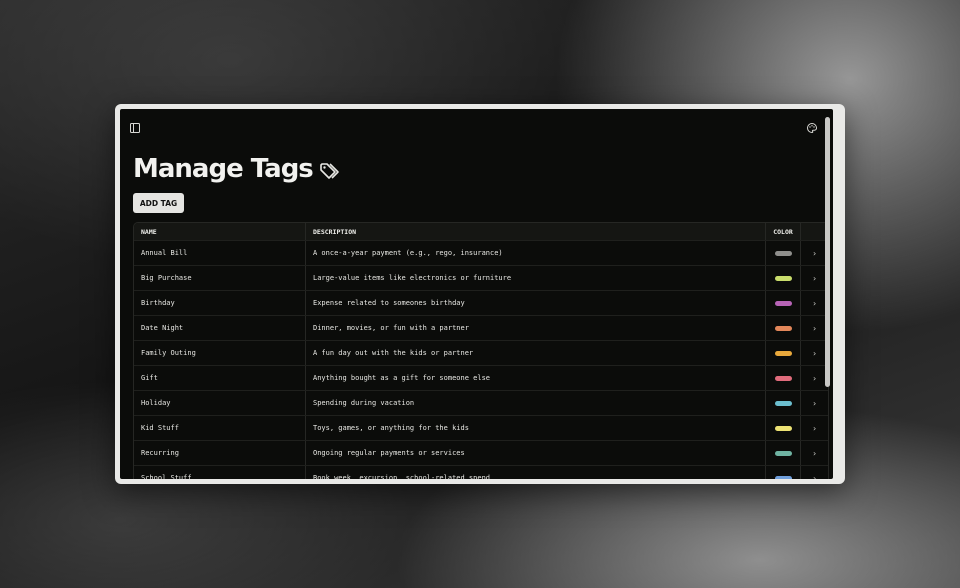 This screenshot has height=588, width=960. What do you see at coordinates (220, 328) in the screenshot?
I see `tag-name: Date Night` at bounding box center [220, 328].